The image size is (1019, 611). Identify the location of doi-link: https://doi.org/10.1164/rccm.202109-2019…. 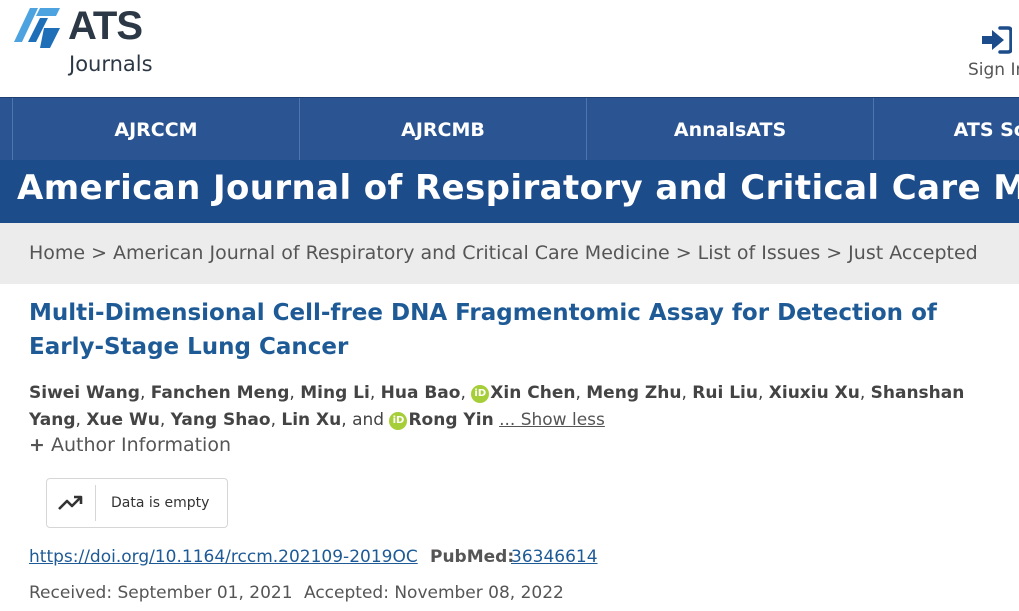
(223, 557).